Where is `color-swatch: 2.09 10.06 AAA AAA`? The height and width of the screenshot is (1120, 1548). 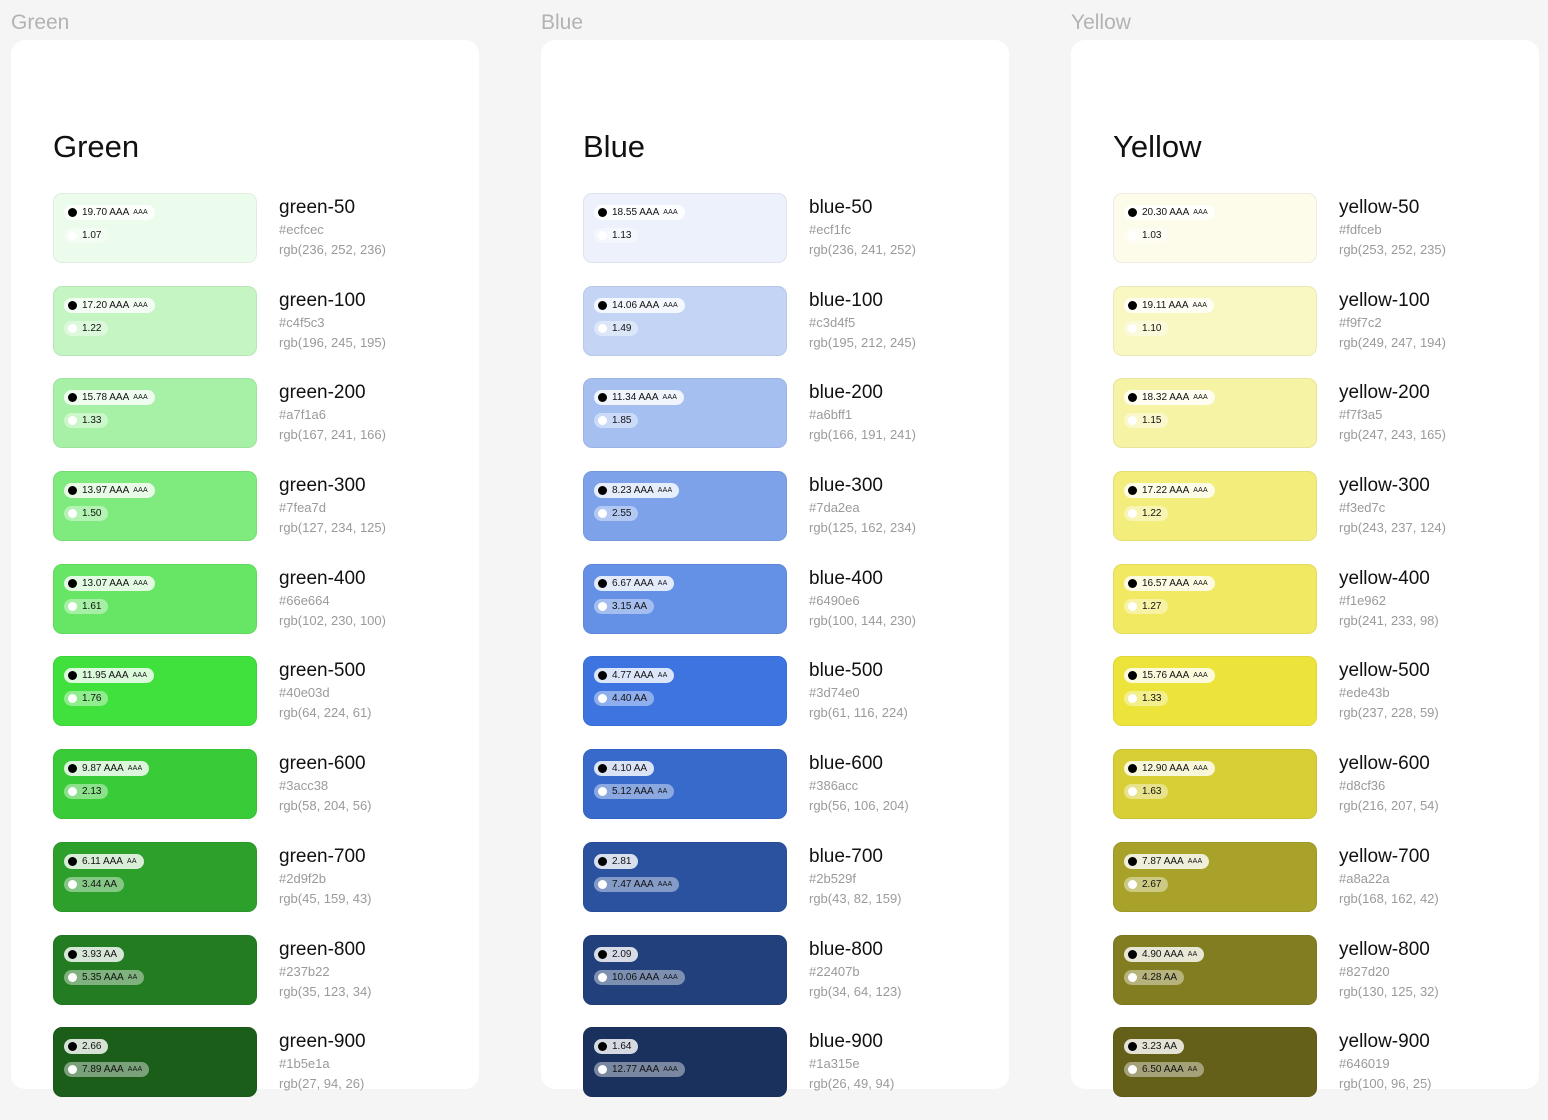 color-swatch: 2.09 10.06 AAA AAA is located at coordinates (685, 969).